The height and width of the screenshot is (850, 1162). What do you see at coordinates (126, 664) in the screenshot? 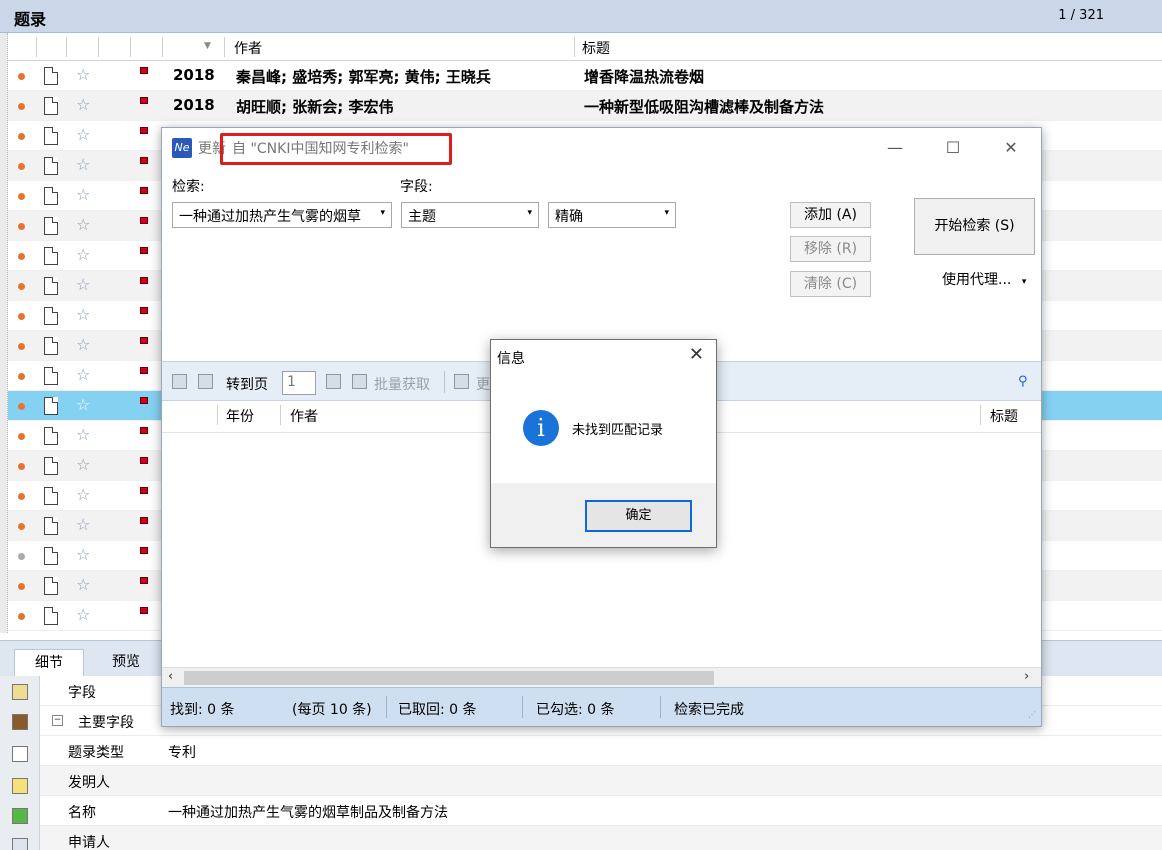
I see `tab-preview: 预览` at bounding box center [126, 664].